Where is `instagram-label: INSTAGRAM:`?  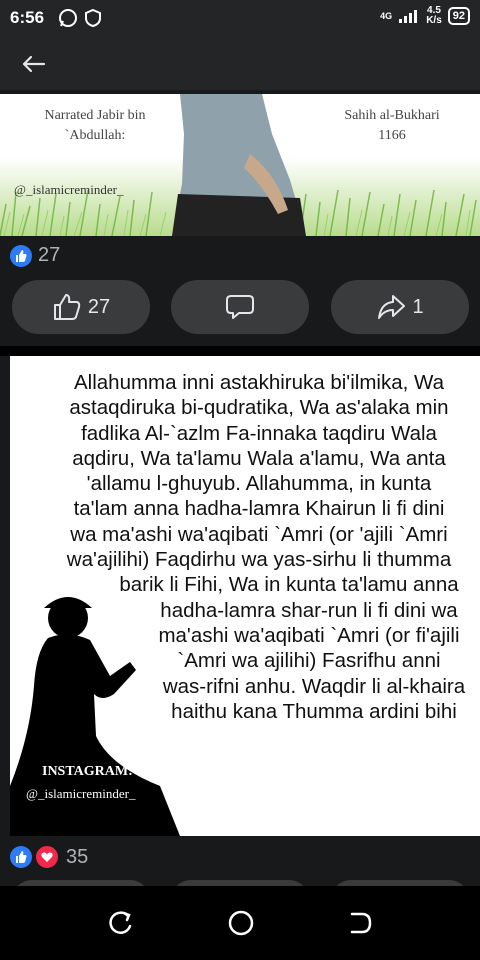
instagram-label: INSTAGRAM: is located at coordinates (87, 771).